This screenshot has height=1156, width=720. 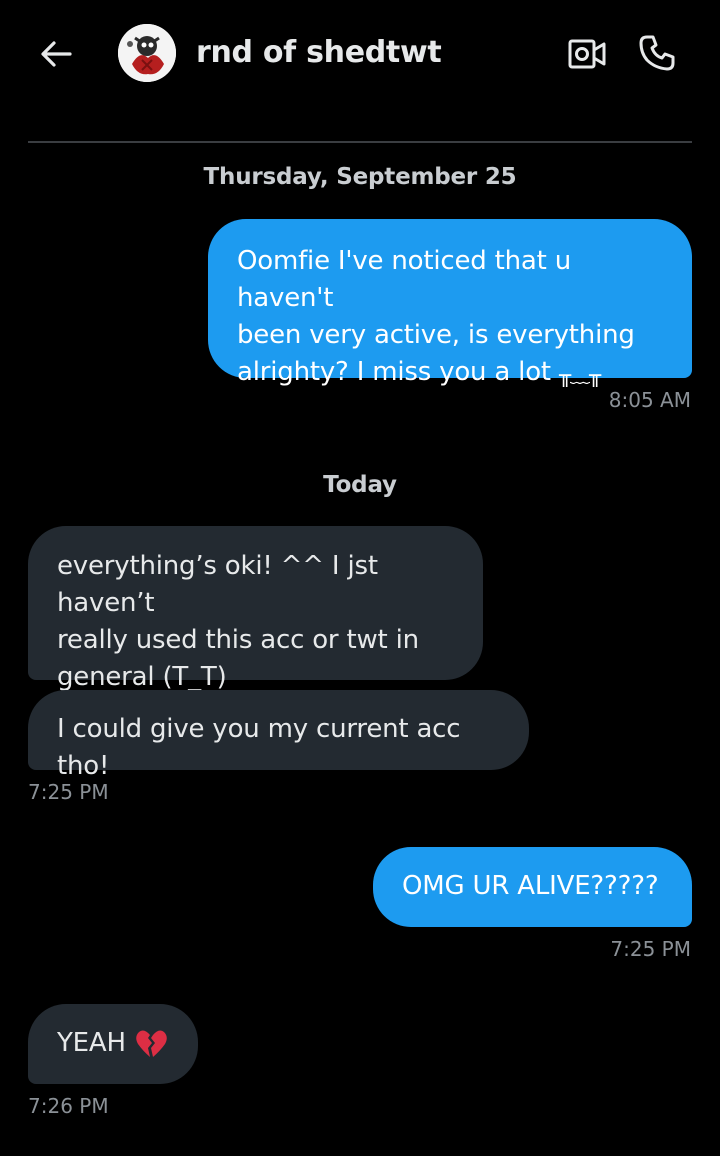 I want to click on date-separator: Today, so click(x=360, y=485).